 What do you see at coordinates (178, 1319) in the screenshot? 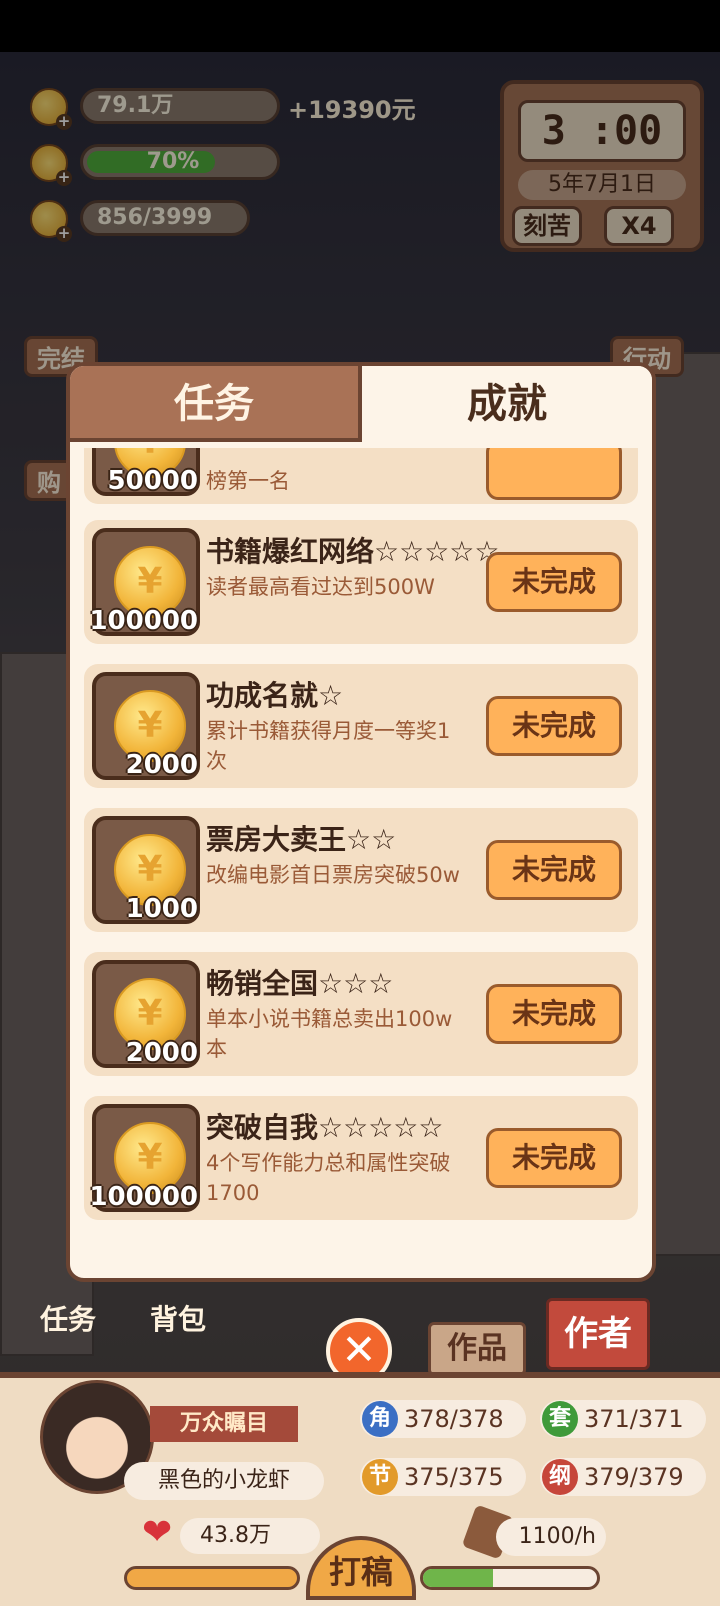
I see `bag-tab-label: 背包` at bounding box center [178, 1319].